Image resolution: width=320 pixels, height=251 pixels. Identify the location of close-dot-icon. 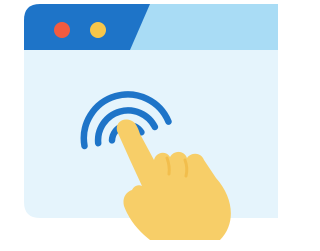
(62, 30).